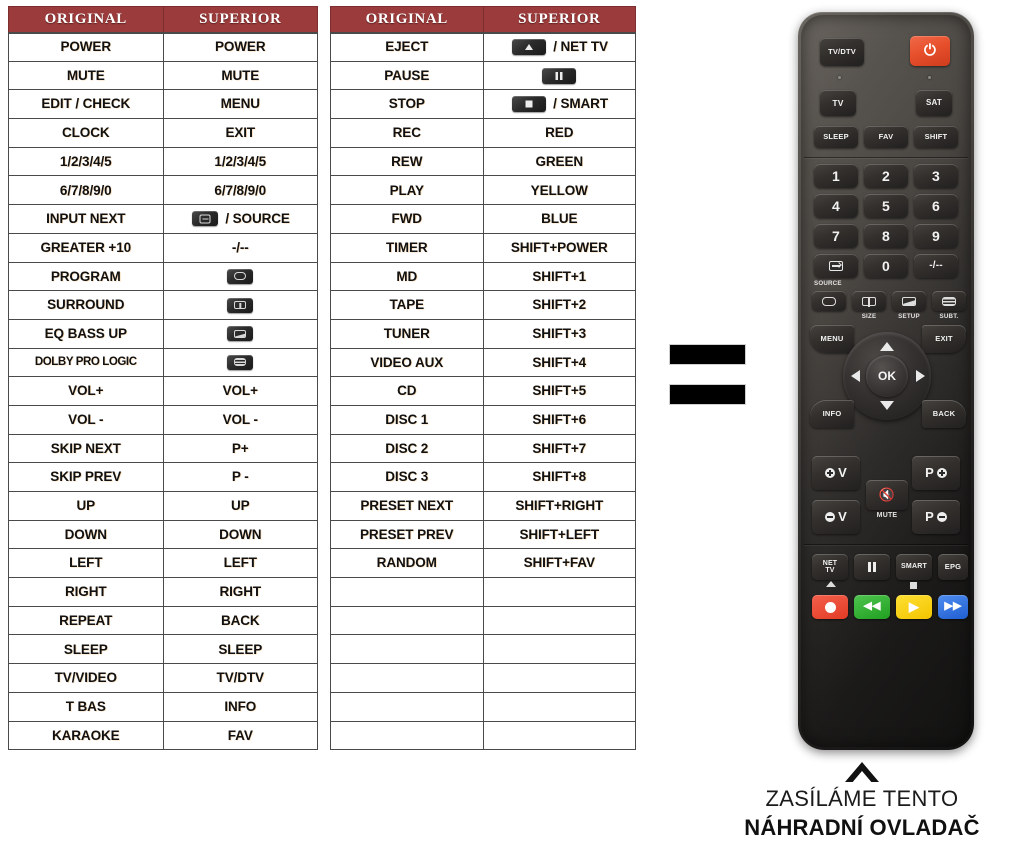 This screenshot has width=1024, height=850. Describe the element at coordinates (929, 77) in the screenshot. I see `led-indicator-right` at that location.